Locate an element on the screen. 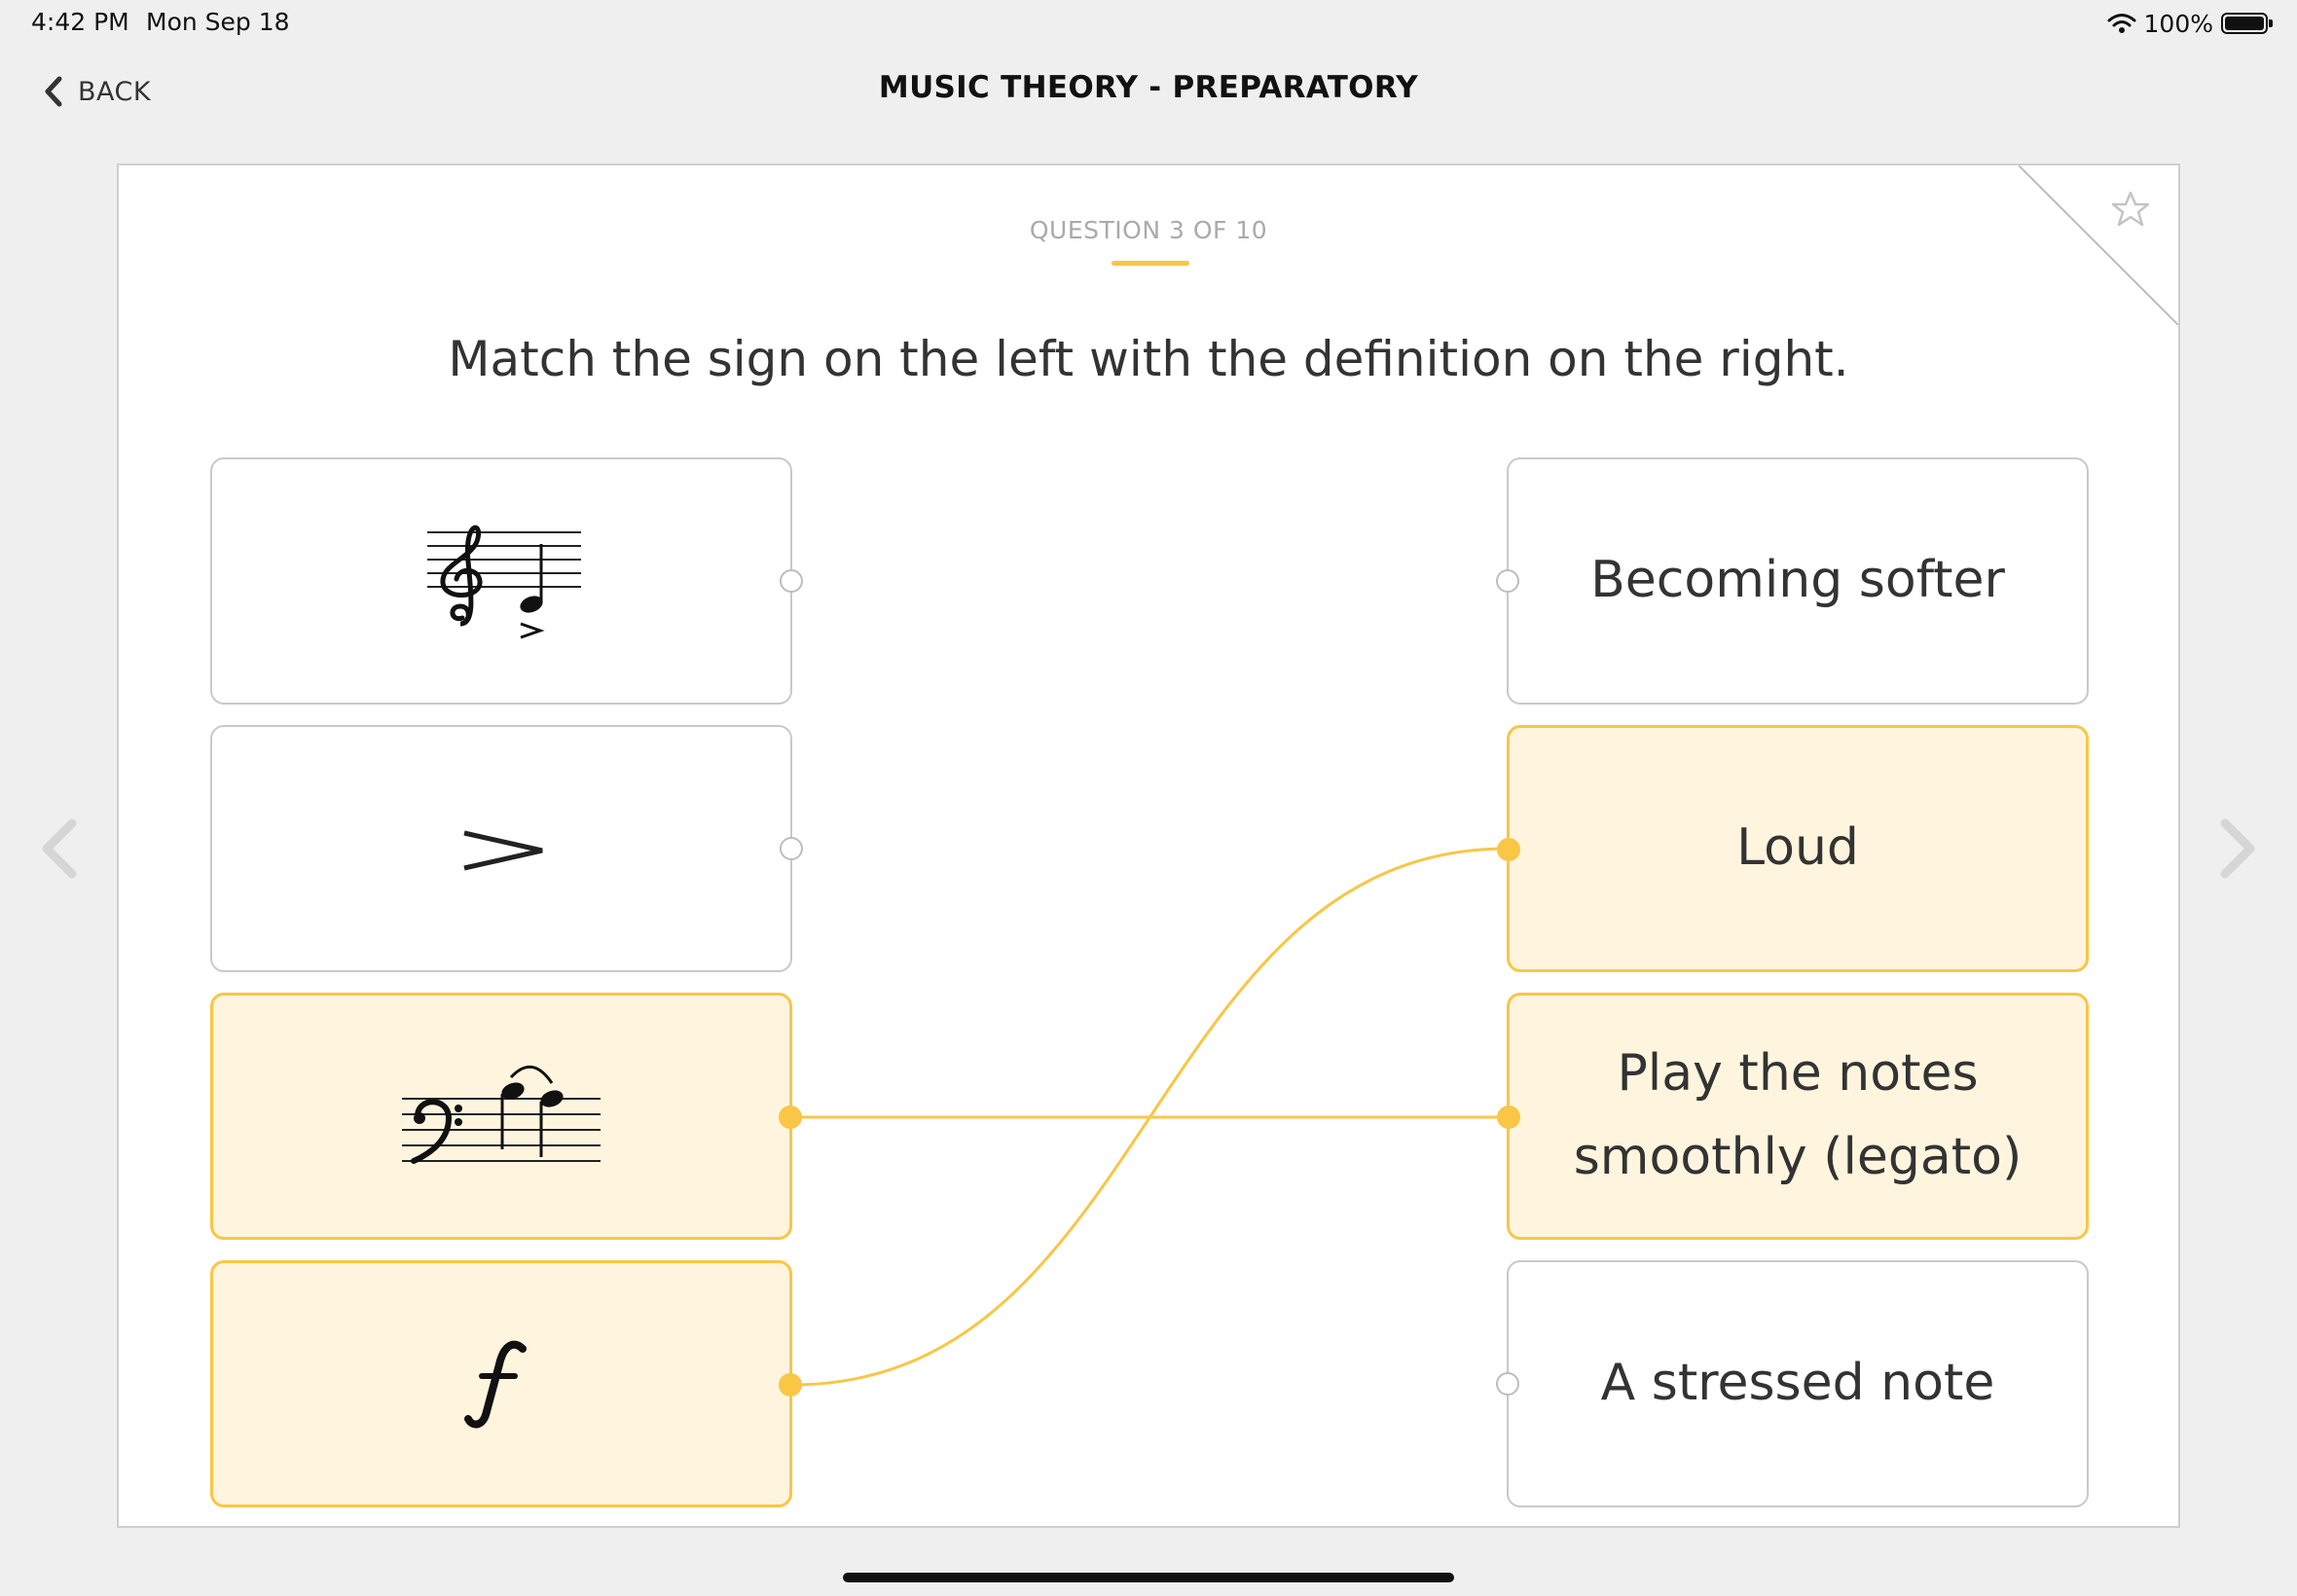 The image size is (2297, 1596). definition-tile-3: Play the notes smoothly (legato) is located at coordinates (1793, 1116).